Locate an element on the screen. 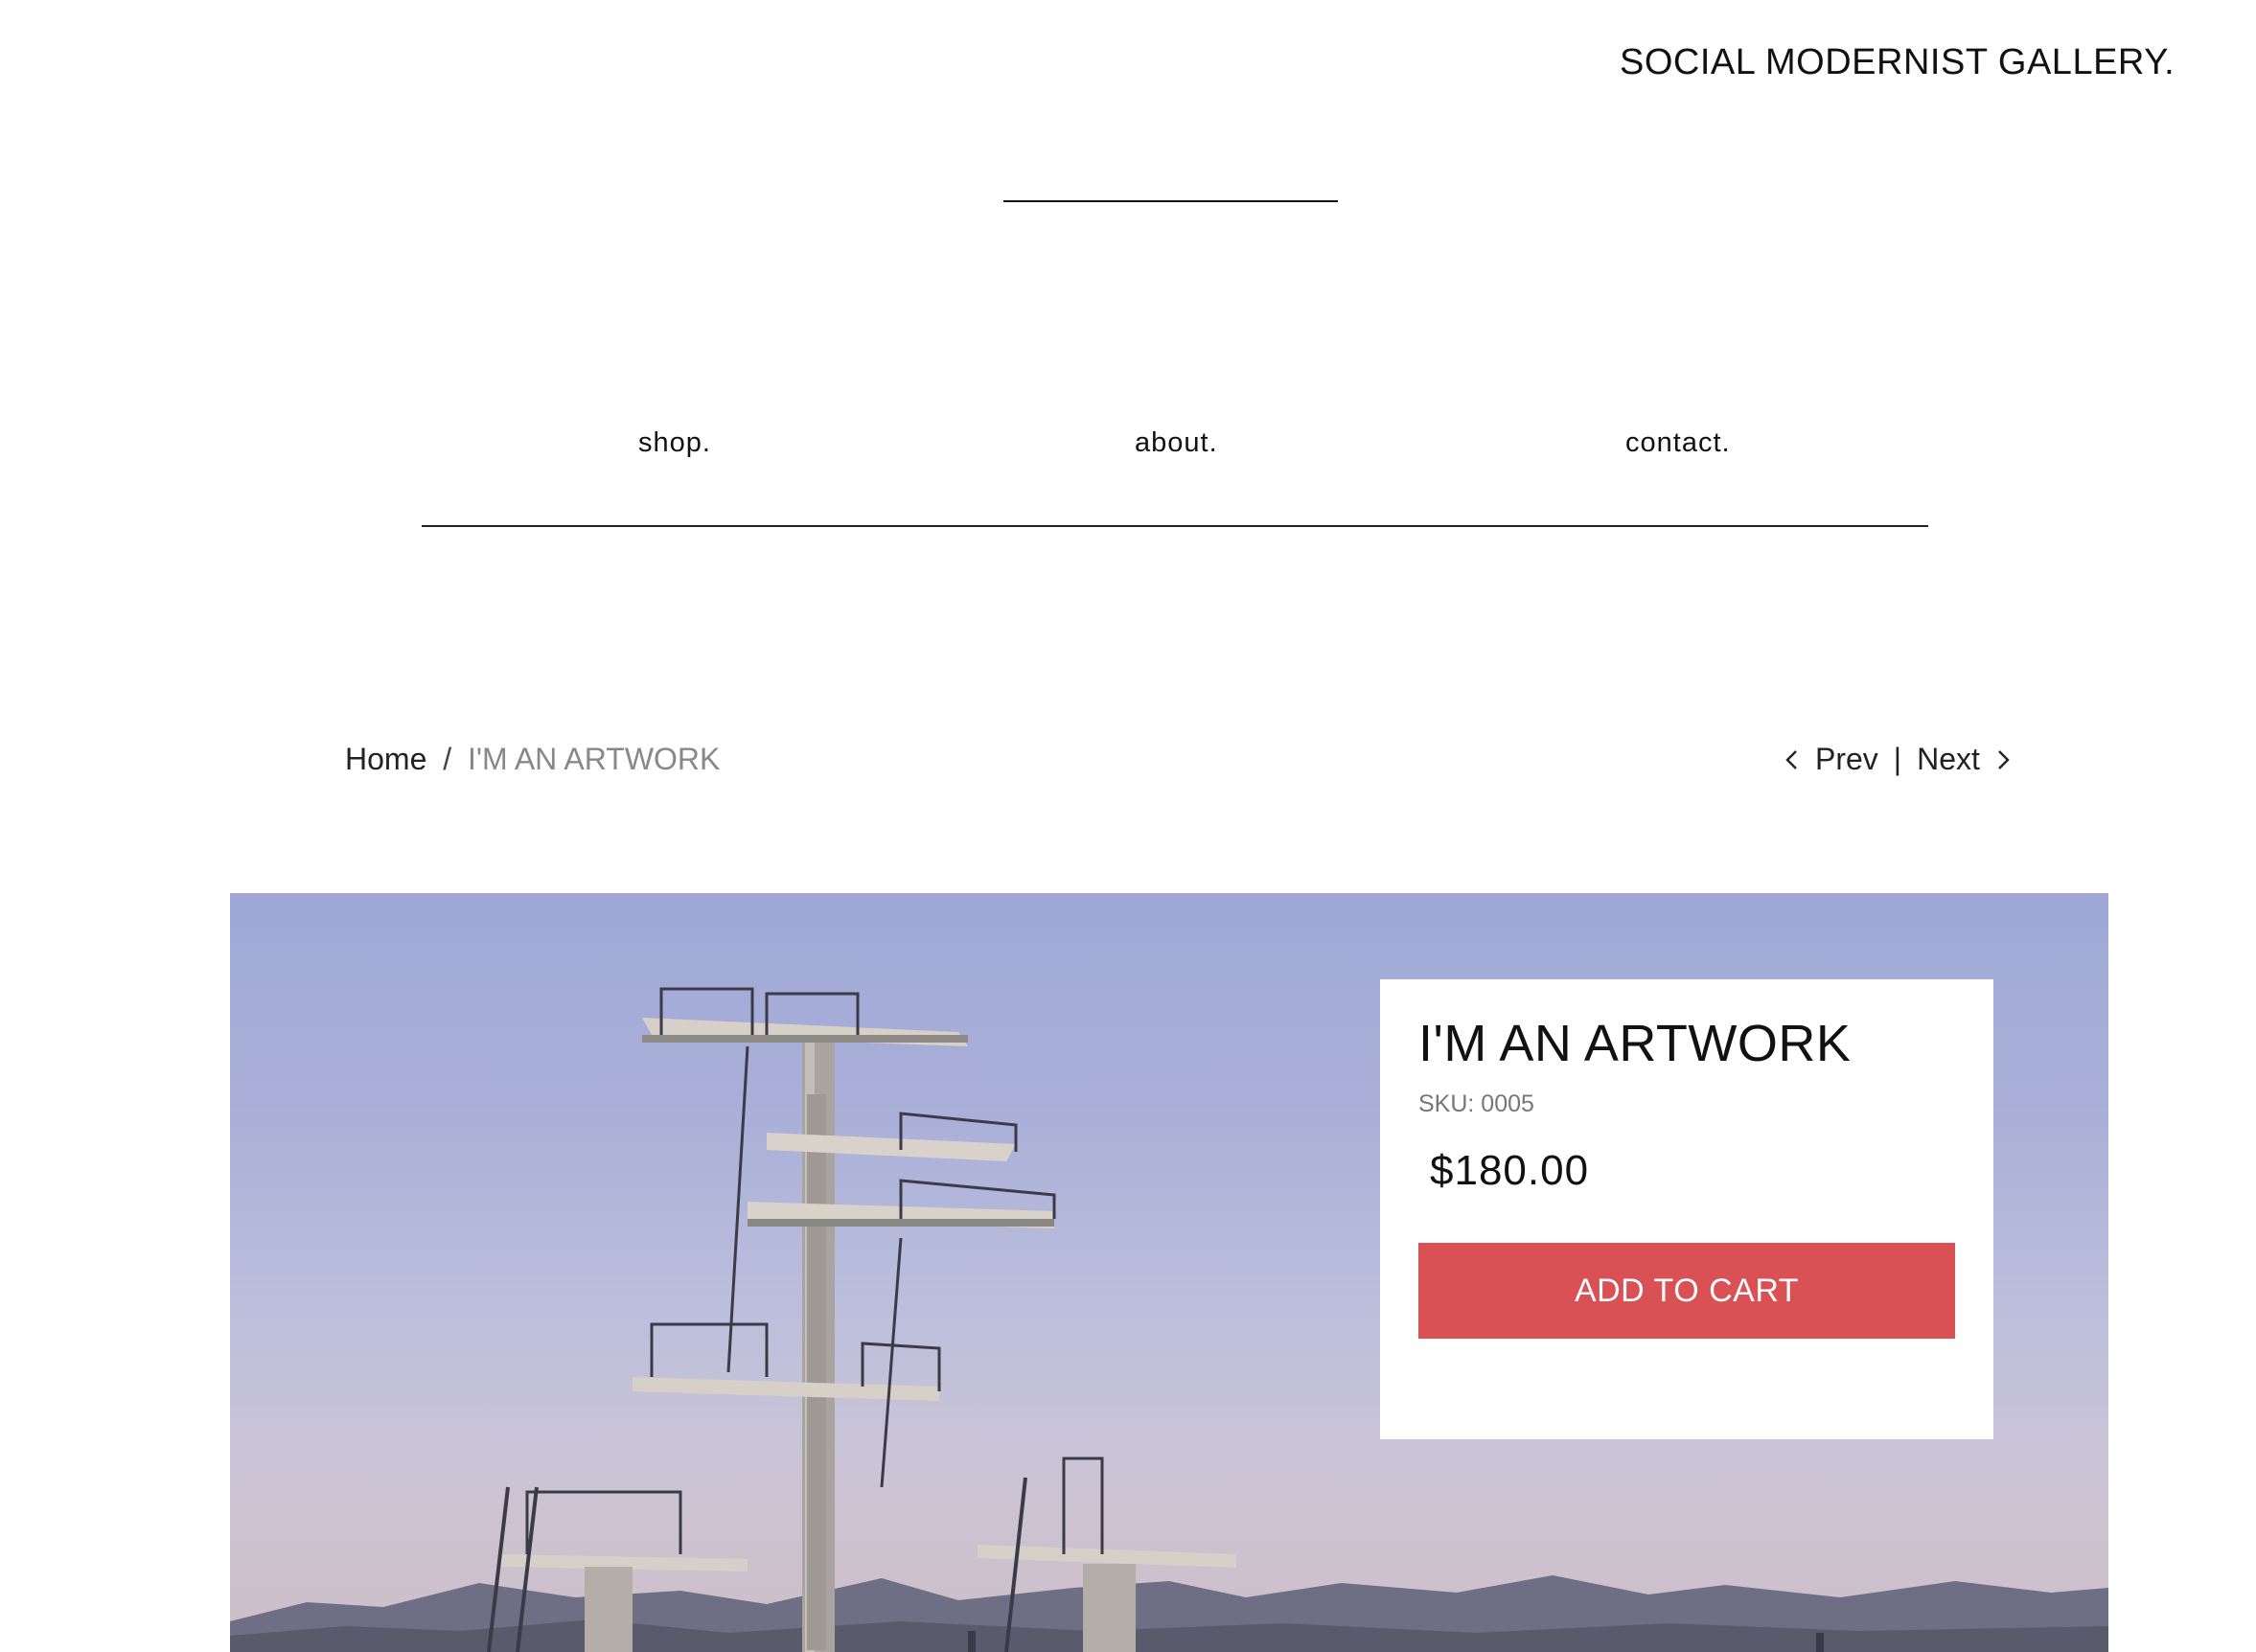 The width and height of the screenshot is (2256, 1652). nav-item-about: about. is located at coordinates (1176, 443).